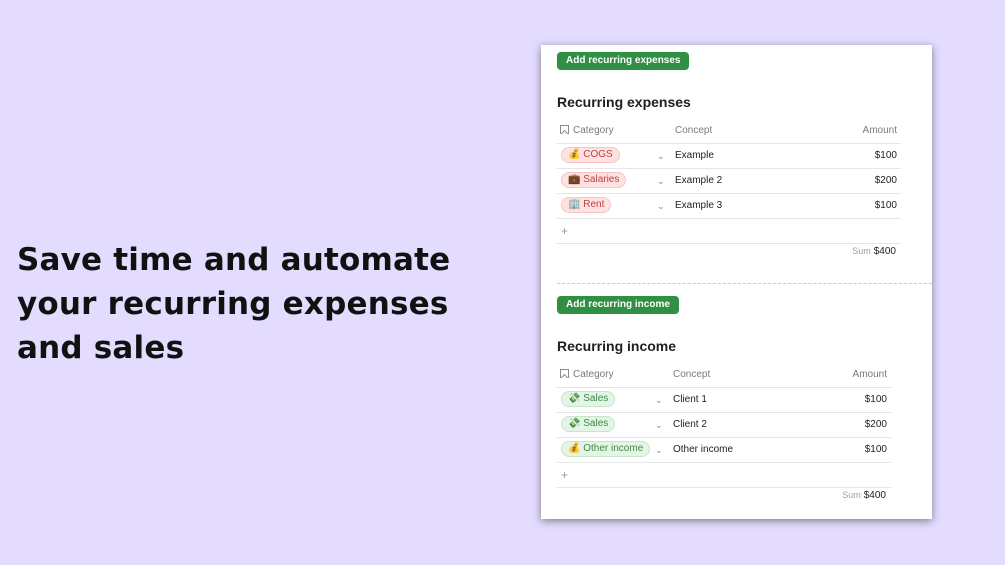 This screenshot has width=1005, height=565. I want to click on headline-line-3: and sales, so click(101, 348).